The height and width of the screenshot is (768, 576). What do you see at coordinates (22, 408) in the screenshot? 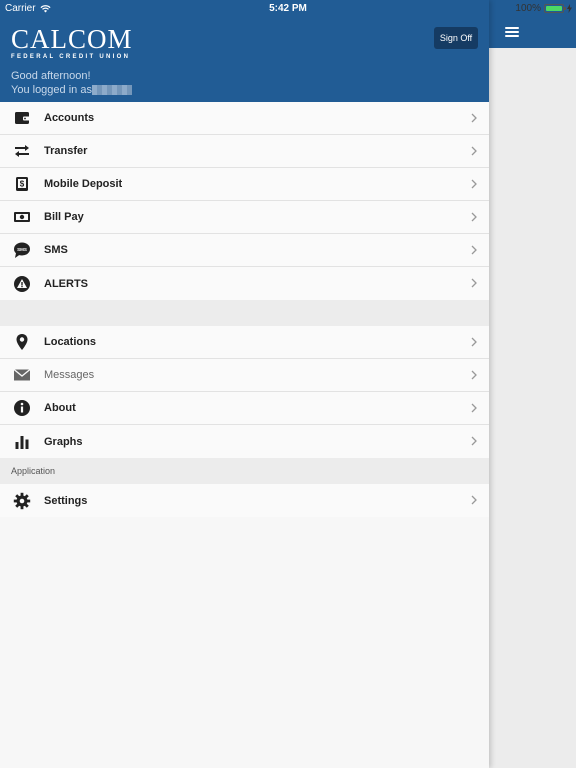
I see `info-icon` at bounding box center [22, 408].